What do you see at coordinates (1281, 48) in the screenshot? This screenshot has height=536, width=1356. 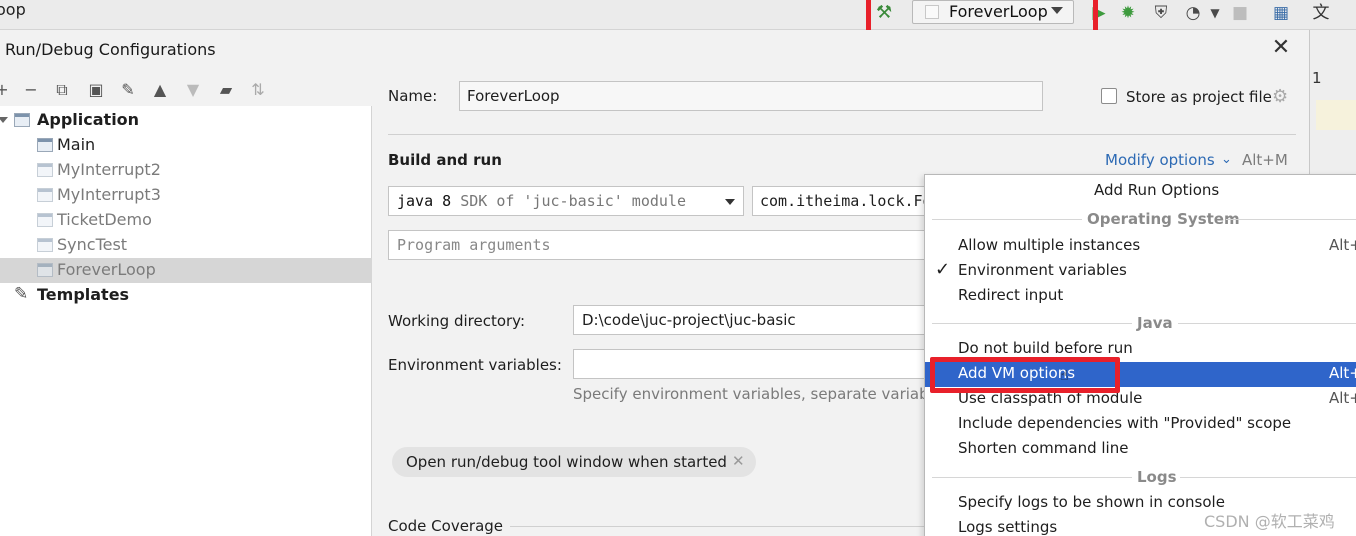 I see `close-button: ✕` at bounding box center [1281, 48].